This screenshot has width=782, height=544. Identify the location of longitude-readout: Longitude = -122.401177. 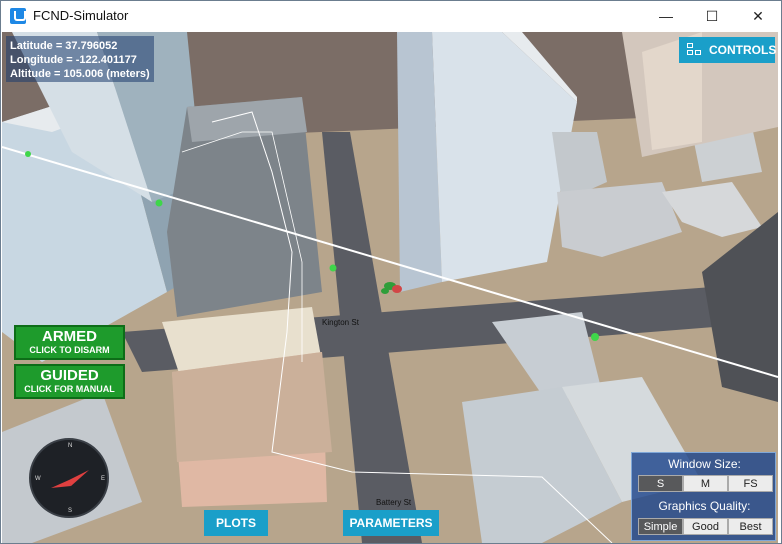
(73, 60).